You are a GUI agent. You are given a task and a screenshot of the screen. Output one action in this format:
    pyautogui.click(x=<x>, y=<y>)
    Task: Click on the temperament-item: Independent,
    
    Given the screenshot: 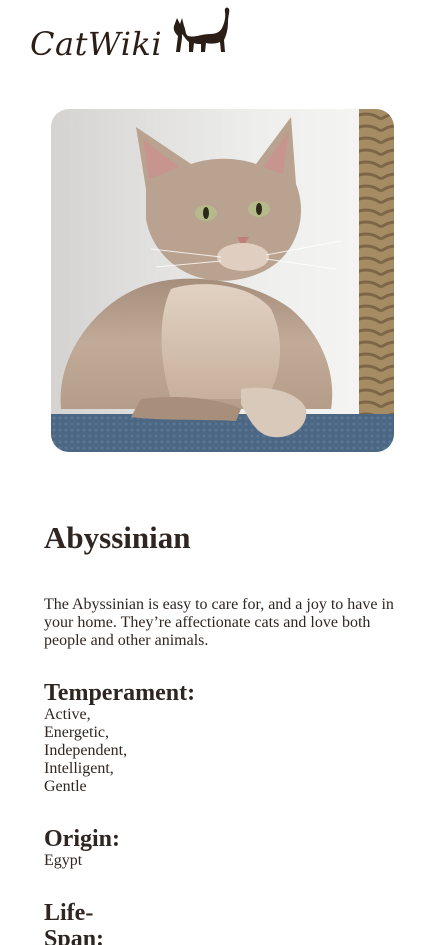 What is the action you would take?
    pyautogui.click(x=86, y=750)
    